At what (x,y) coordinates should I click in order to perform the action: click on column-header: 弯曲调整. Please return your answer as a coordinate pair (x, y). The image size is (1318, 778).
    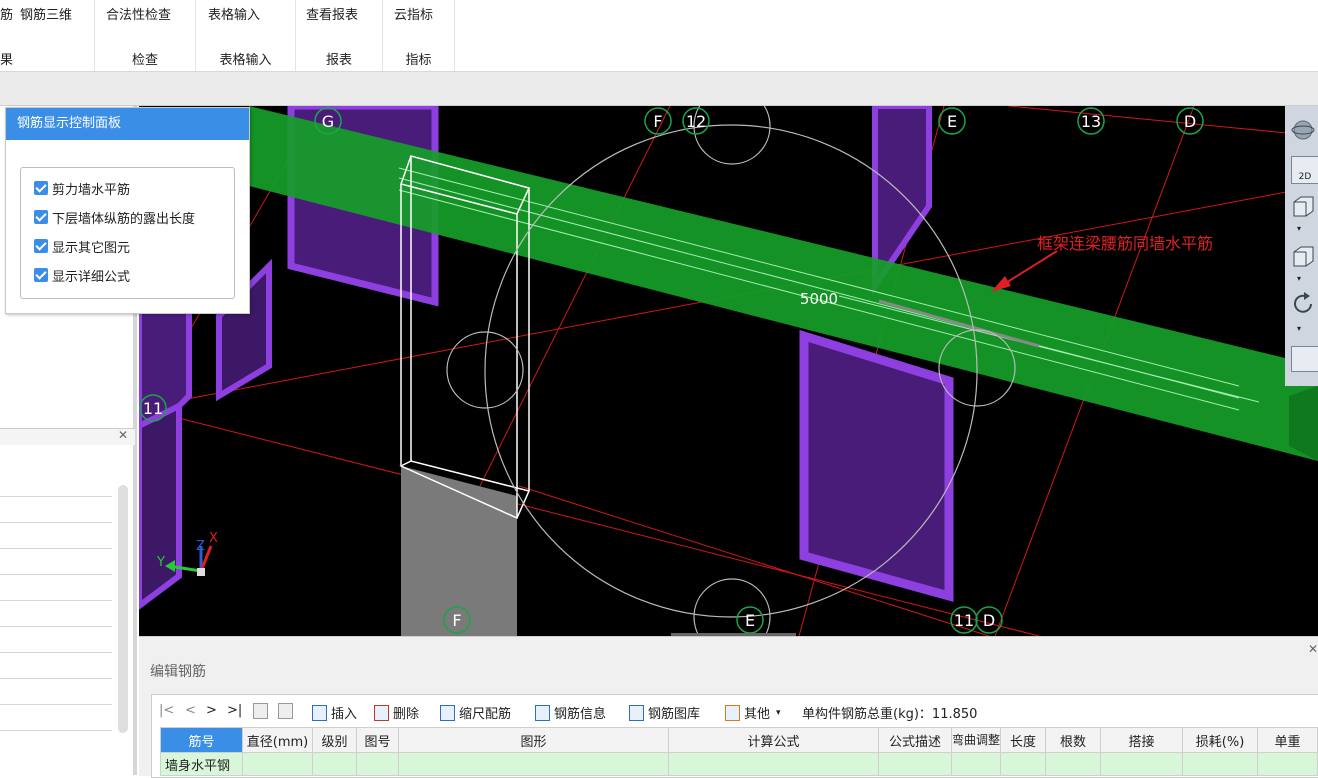
    Looking at the image, I should click on (976, 740).